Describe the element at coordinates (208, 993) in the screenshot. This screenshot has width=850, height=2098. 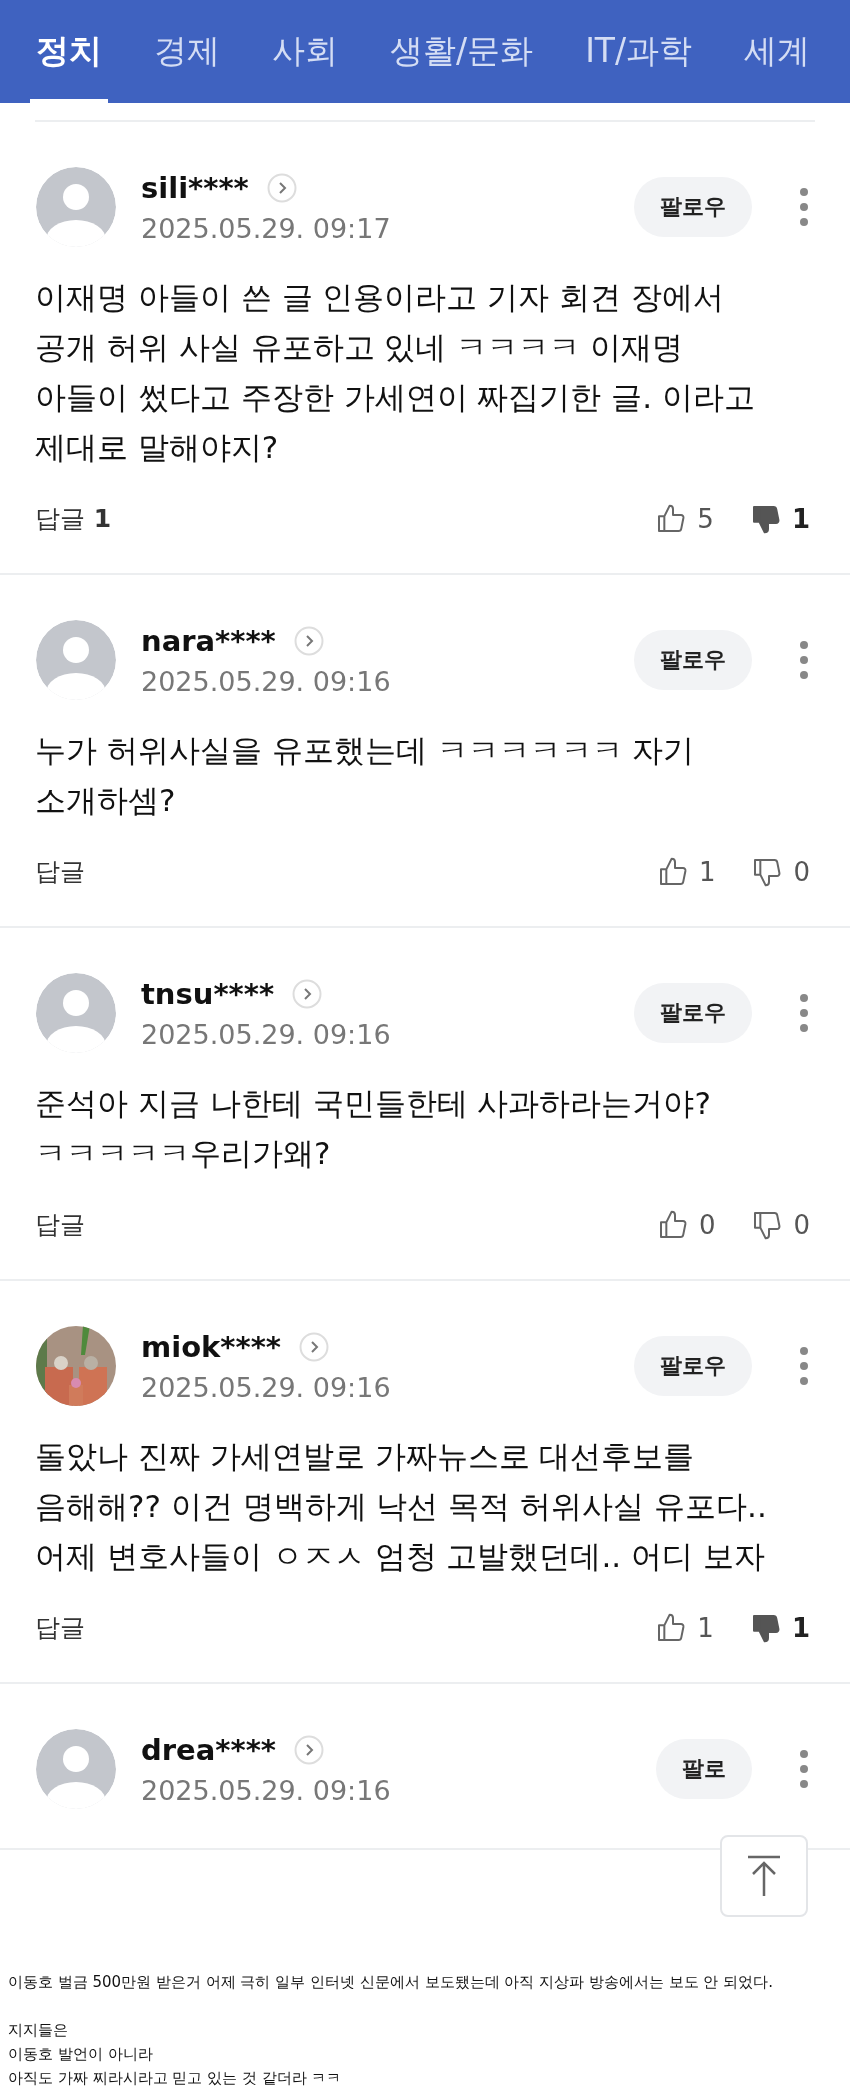
I see `username: tnsu****` at that location.